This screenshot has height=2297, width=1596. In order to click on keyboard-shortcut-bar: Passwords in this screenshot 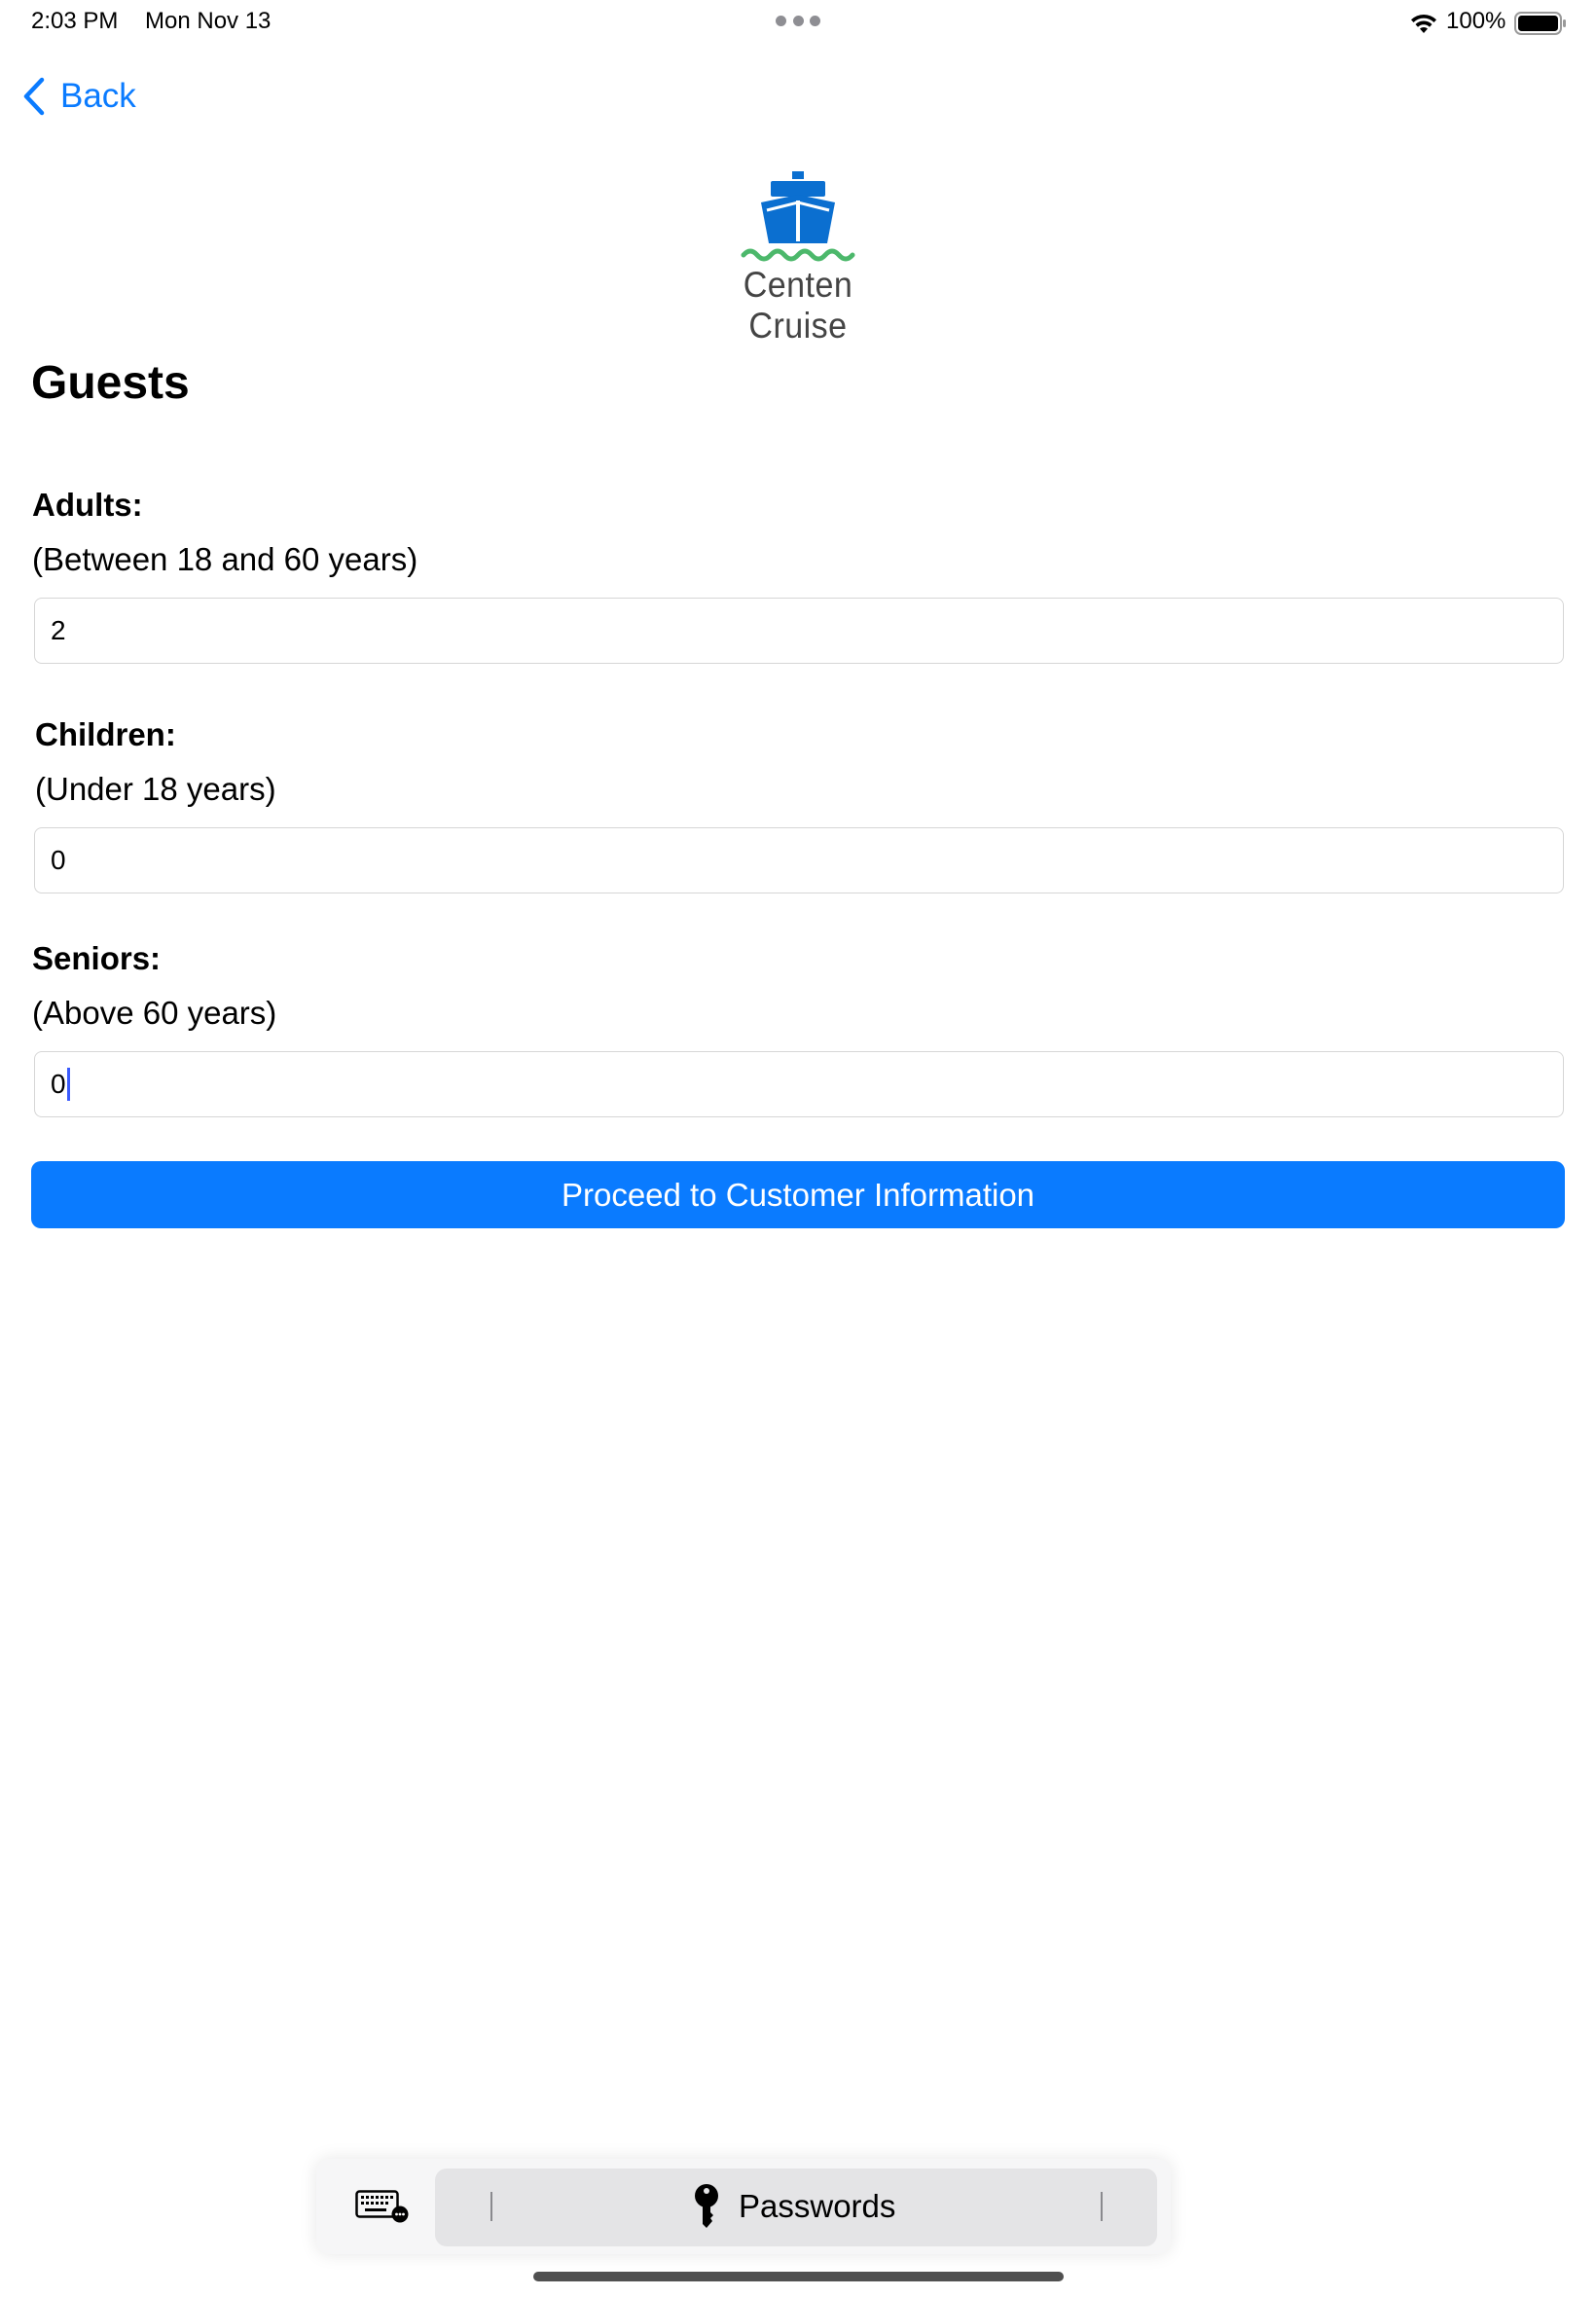, I will do `click(743, 2206)`.